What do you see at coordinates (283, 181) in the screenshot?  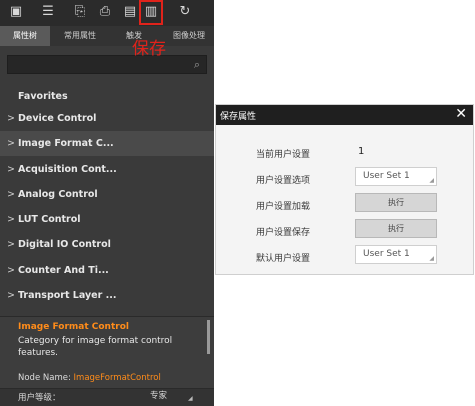 I see `user-setting-option-label: 用户设置选项` at bounding box center [283, 181].